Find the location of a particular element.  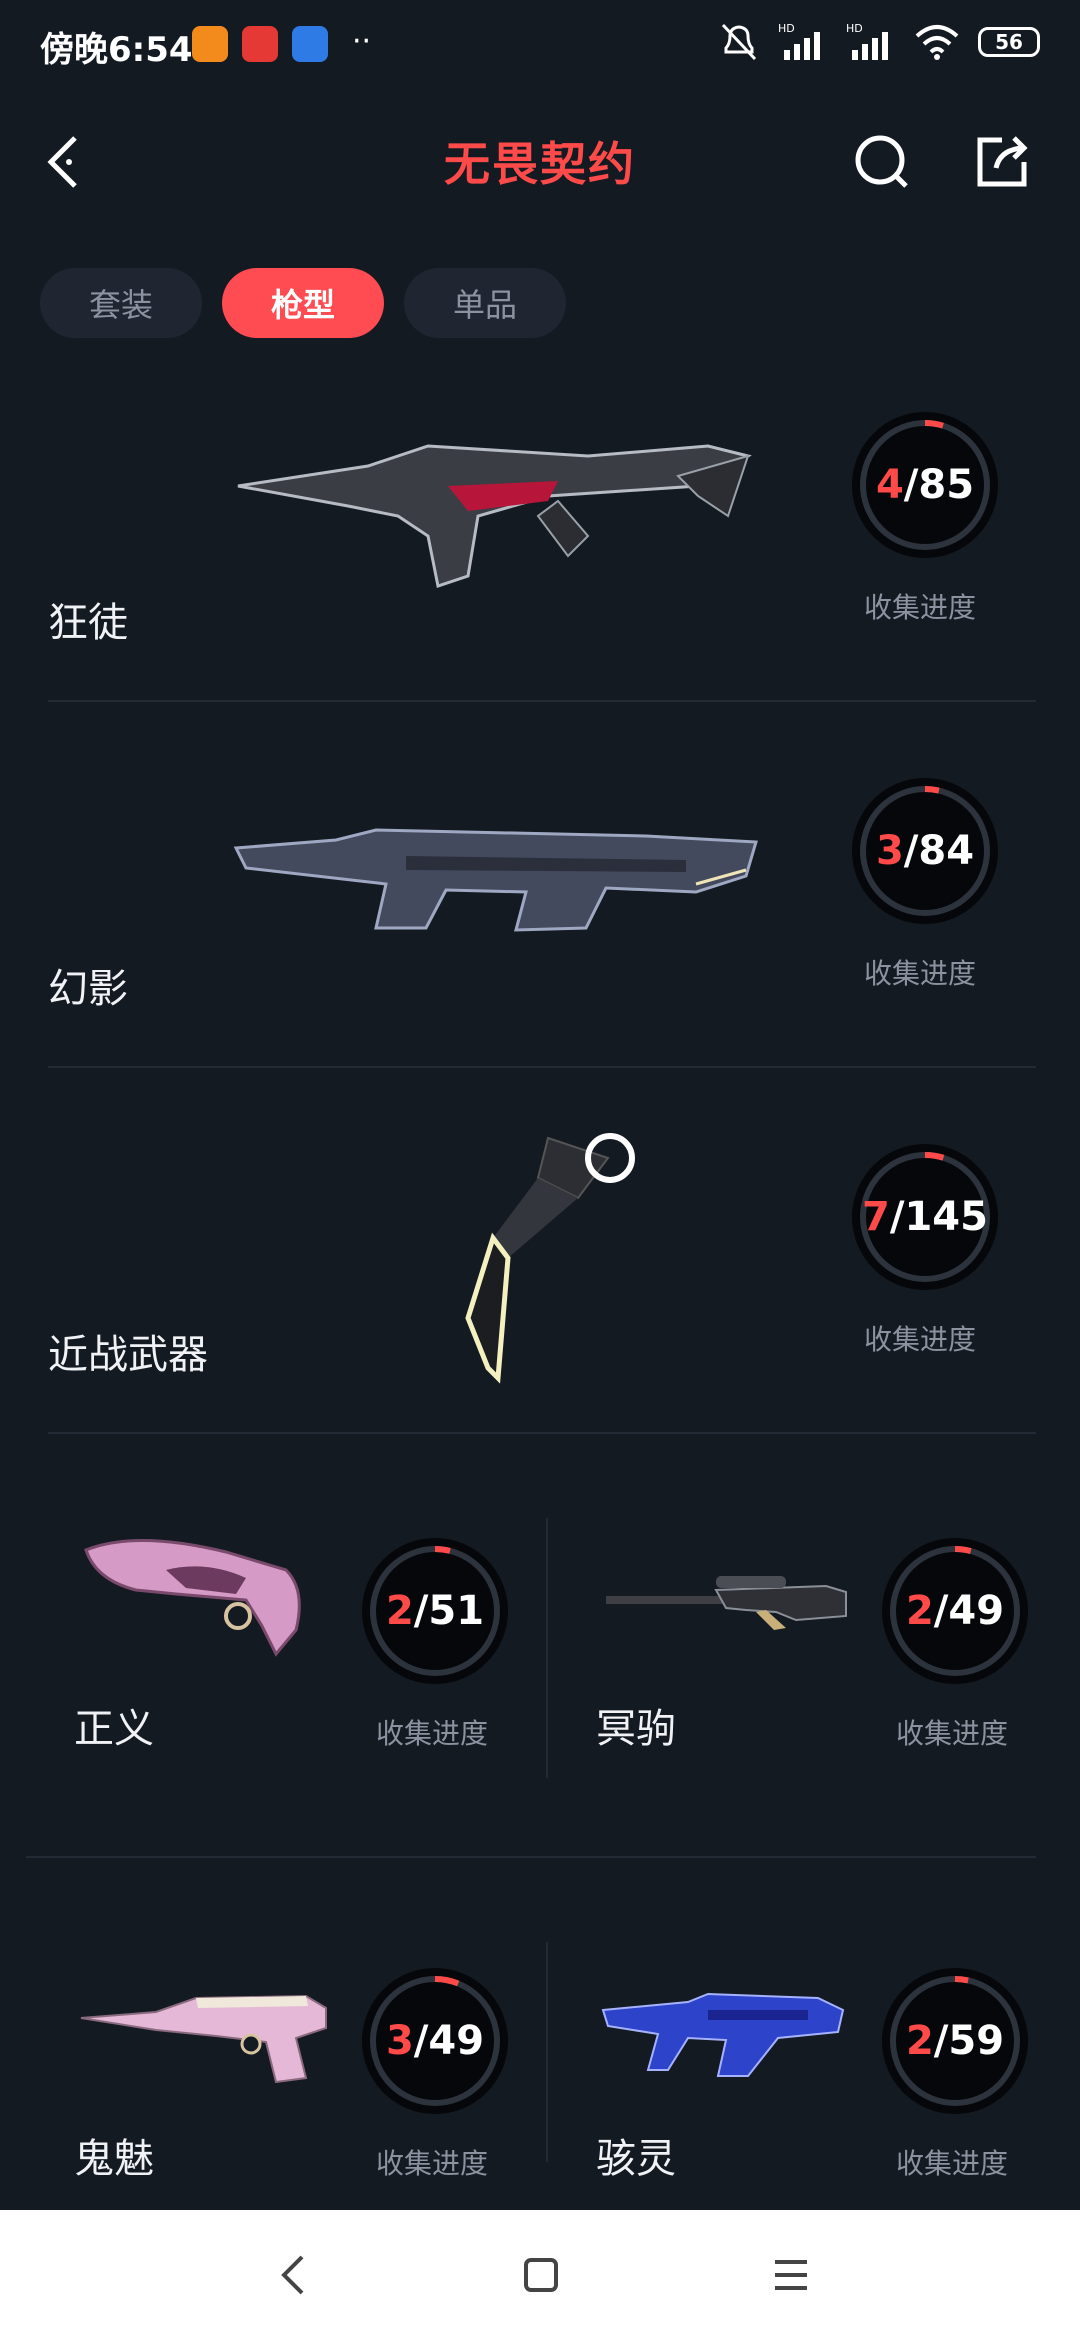

progress-count: 2/49 is located at coordinates (955, 1611).